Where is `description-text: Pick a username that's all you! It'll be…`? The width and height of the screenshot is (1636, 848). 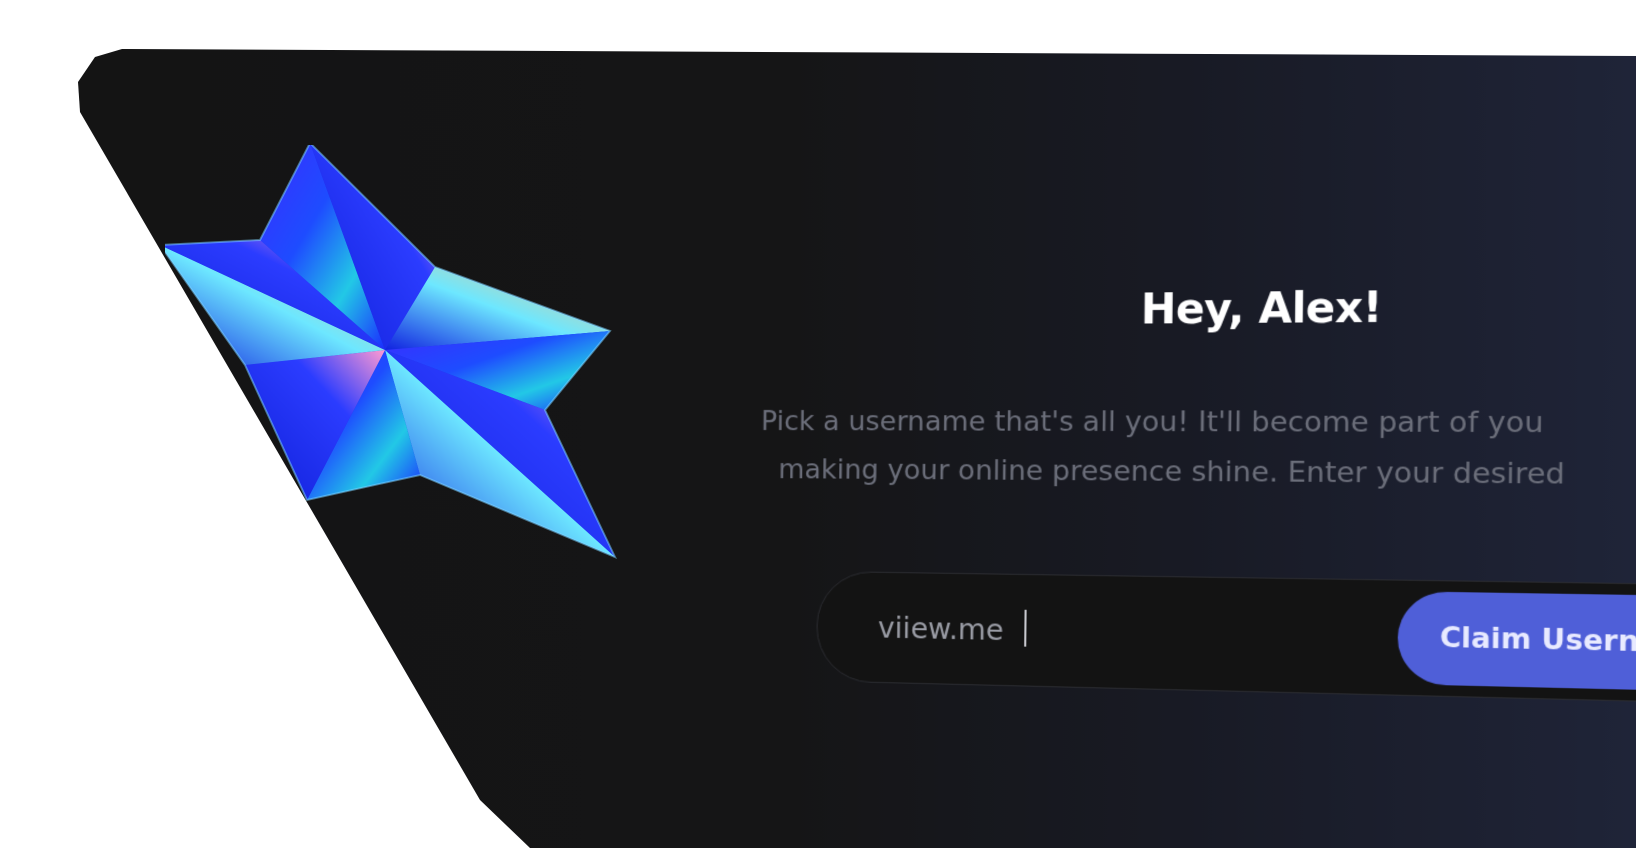 description-text: Pick a username that's all you! It'll be… is located at coordinates (1198, 450).